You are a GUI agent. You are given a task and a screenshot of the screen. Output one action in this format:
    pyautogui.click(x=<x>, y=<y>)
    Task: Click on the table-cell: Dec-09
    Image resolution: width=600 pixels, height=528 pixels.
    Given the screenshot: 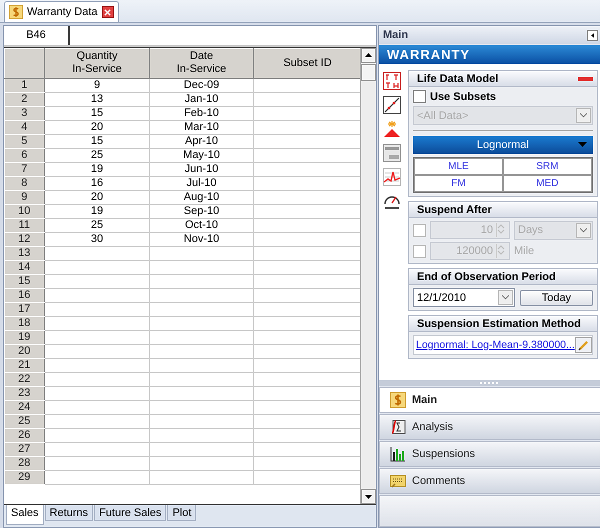 What is the action you would take?
    pyautogui.click(x=202, y=85)
    